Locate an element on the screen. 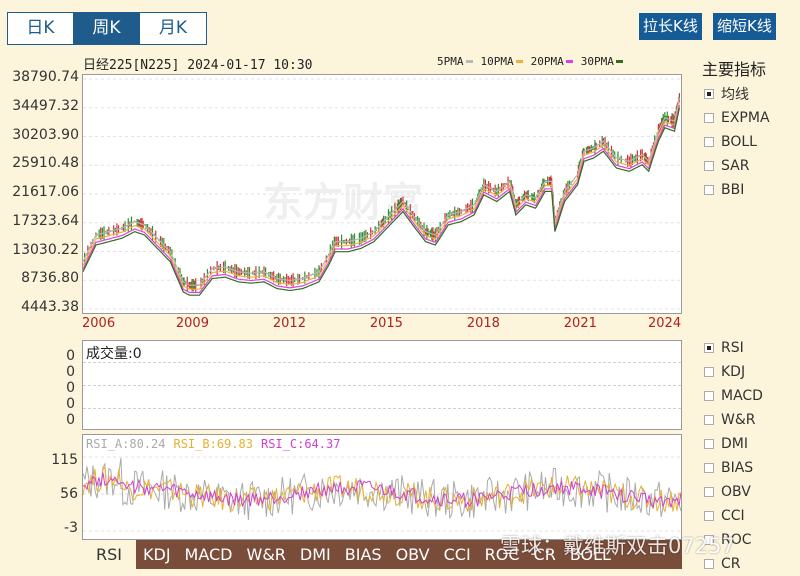  lengthen-candles-button: 拉长K线 is located at coordinates (670, 26).